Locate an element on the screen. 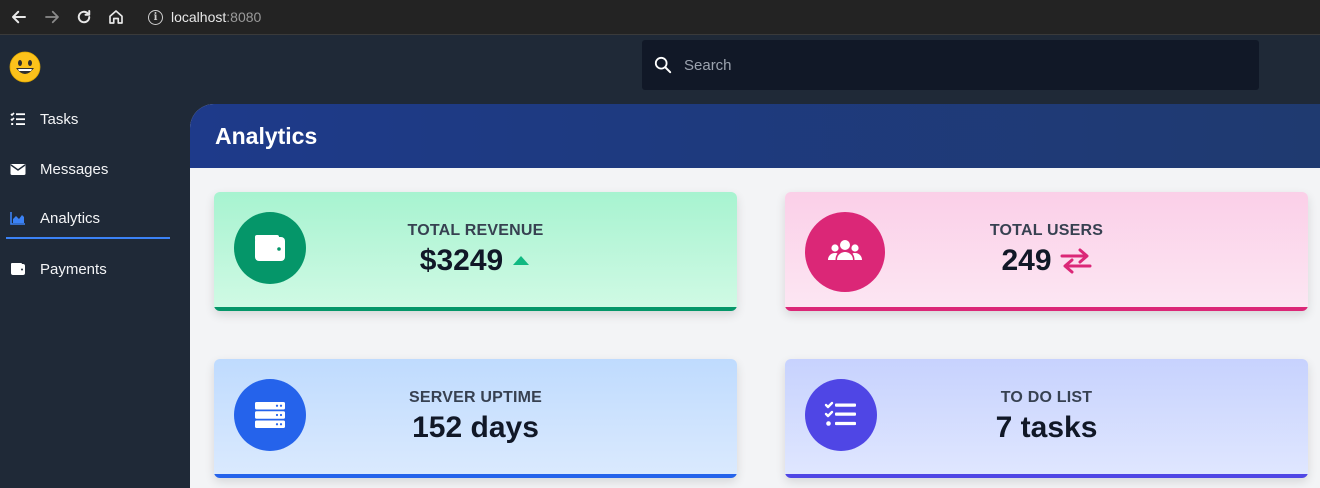 This screenshot has height=488, width=1320. address-bar: i localhost:8080 is located at coordinates (204, 17).